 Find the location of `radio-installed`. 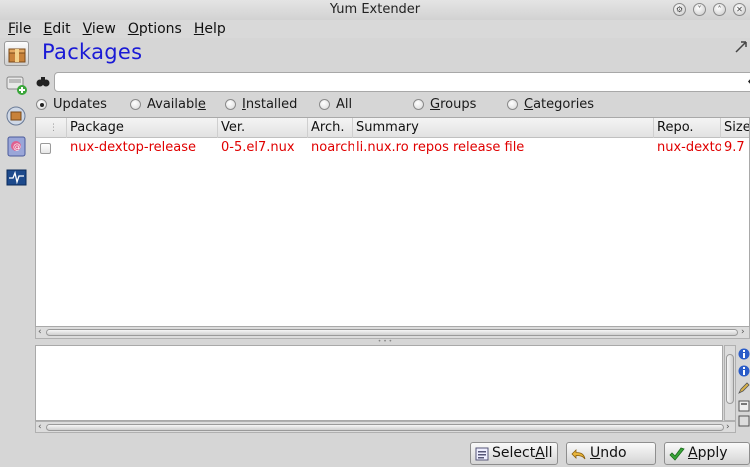

radio-installed is located at coordinates (230, 104).